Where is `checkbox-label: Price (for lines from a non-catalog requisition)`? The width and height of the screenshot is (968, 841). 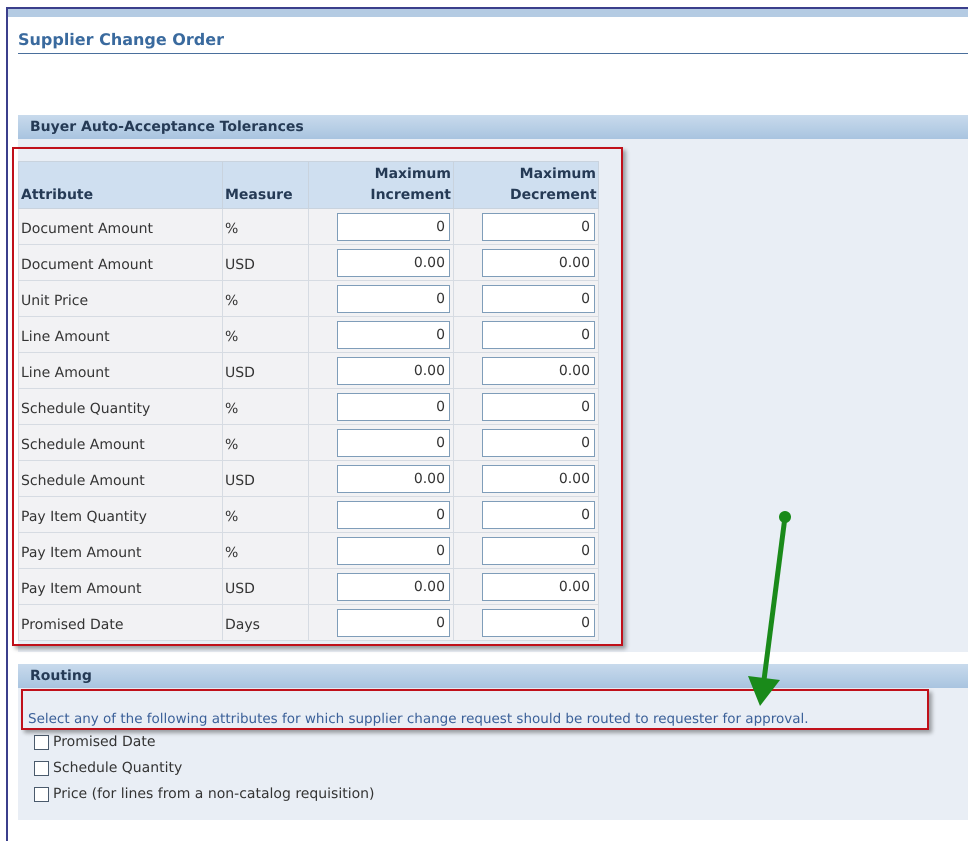
checkbox-label: Price (for lines from a non-catalog requisition) is located at coordinates (214, 794).